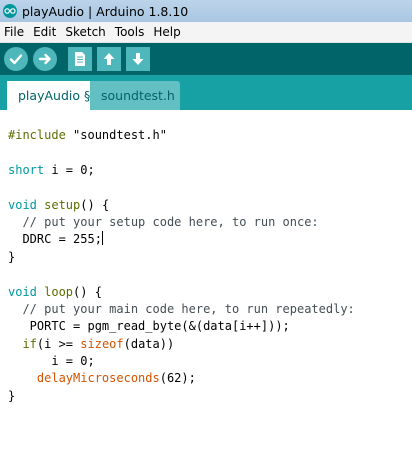 The image size is (412, 459). I want to click on new-icon, so click(80, 59).